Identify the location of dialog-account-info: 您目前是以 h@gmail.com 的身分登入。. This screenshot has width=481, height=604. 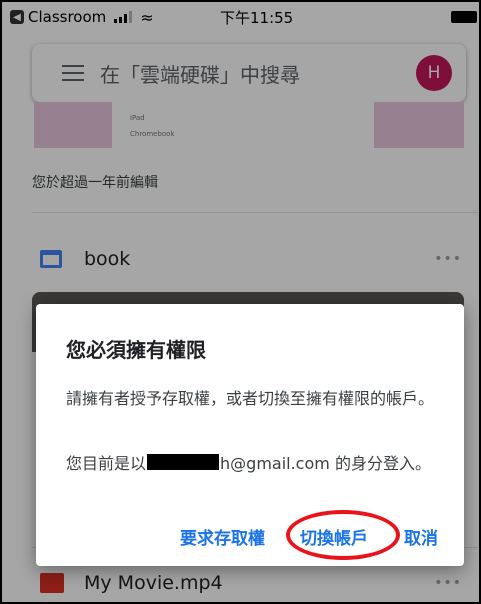
(248, 462).